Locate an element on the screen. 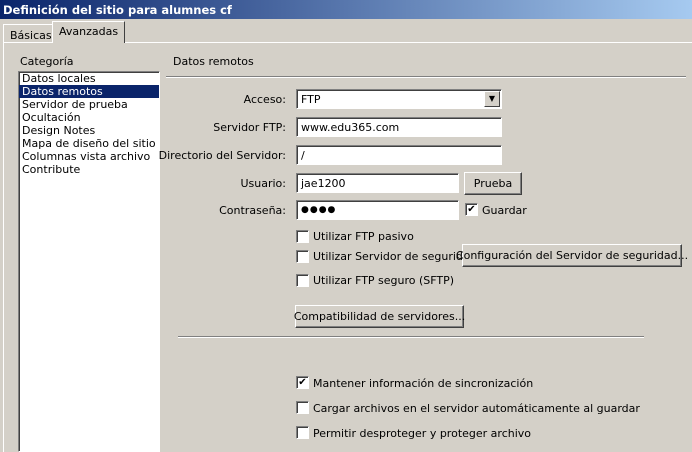 The height and width of the screenshot is (452, 692). prueba-button: Prueba is located at coordinates (493, 183).